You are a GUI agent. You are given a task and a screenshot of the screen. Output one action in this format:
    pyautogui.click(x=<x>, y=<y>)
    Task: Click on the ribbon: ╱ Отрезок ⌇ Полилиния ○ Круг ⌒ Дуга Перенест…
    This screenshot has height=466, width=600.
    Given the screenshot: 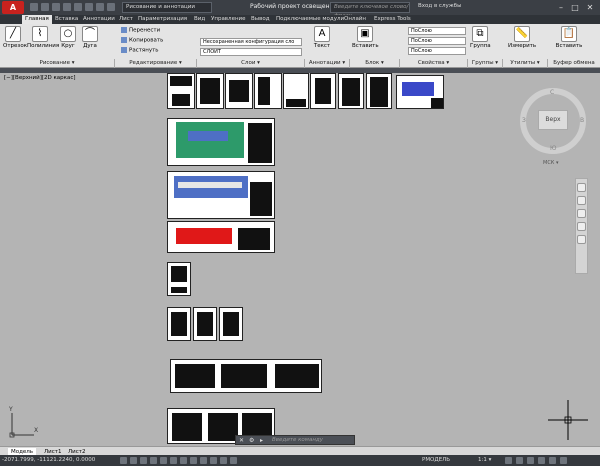 What is the action you would take?
    pyautogui.click(x=300, y=46)
    